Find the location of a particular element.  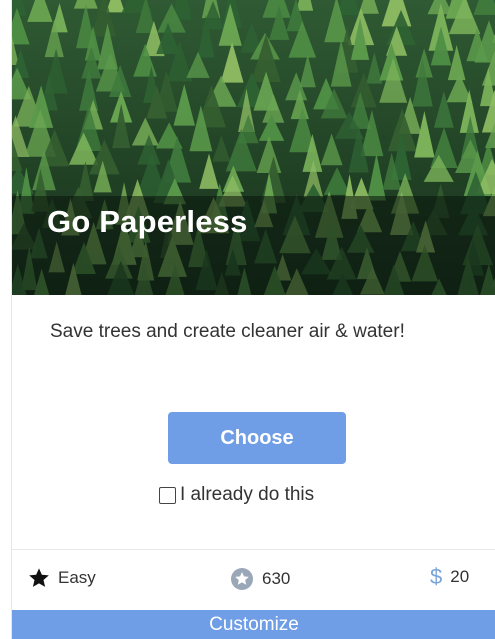

dollar-icon: $ is located at coordinates (436, 576).